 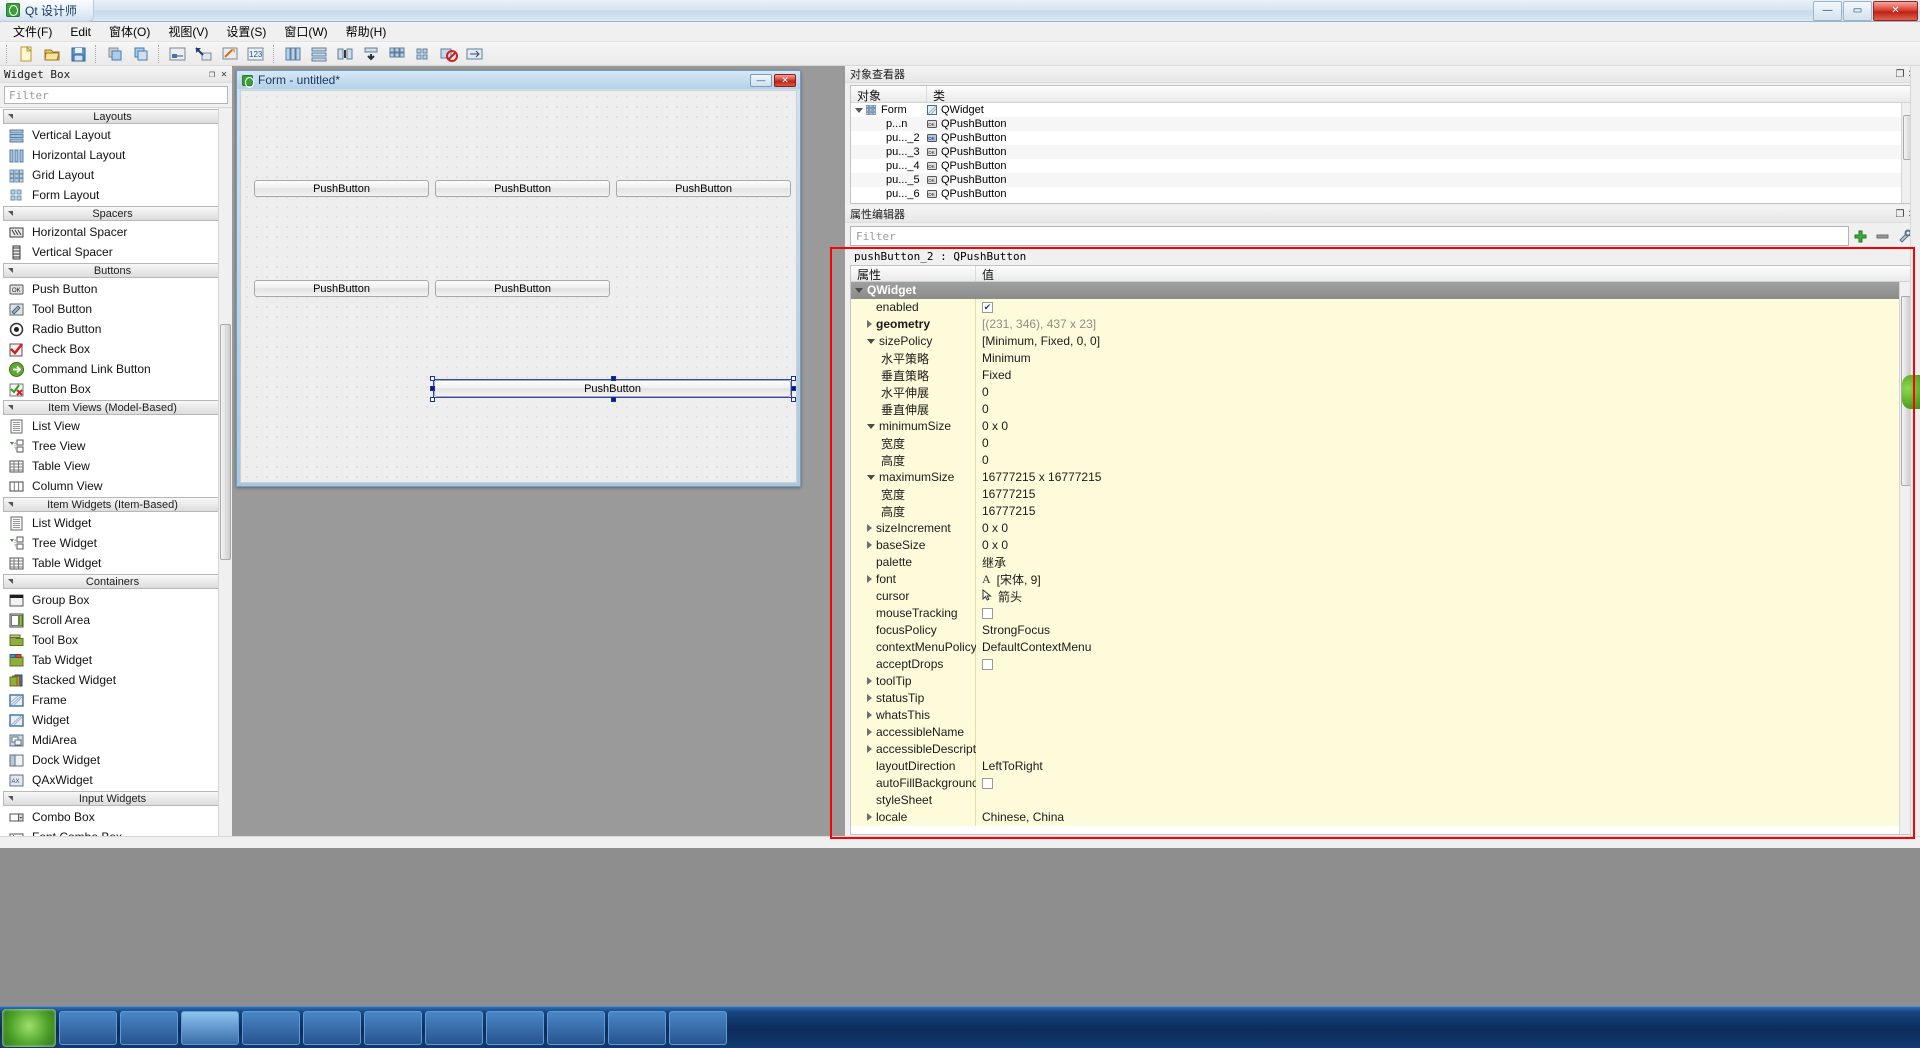 I want to click on widget-box-item: OK Push Button, so click(x=112, y=289).